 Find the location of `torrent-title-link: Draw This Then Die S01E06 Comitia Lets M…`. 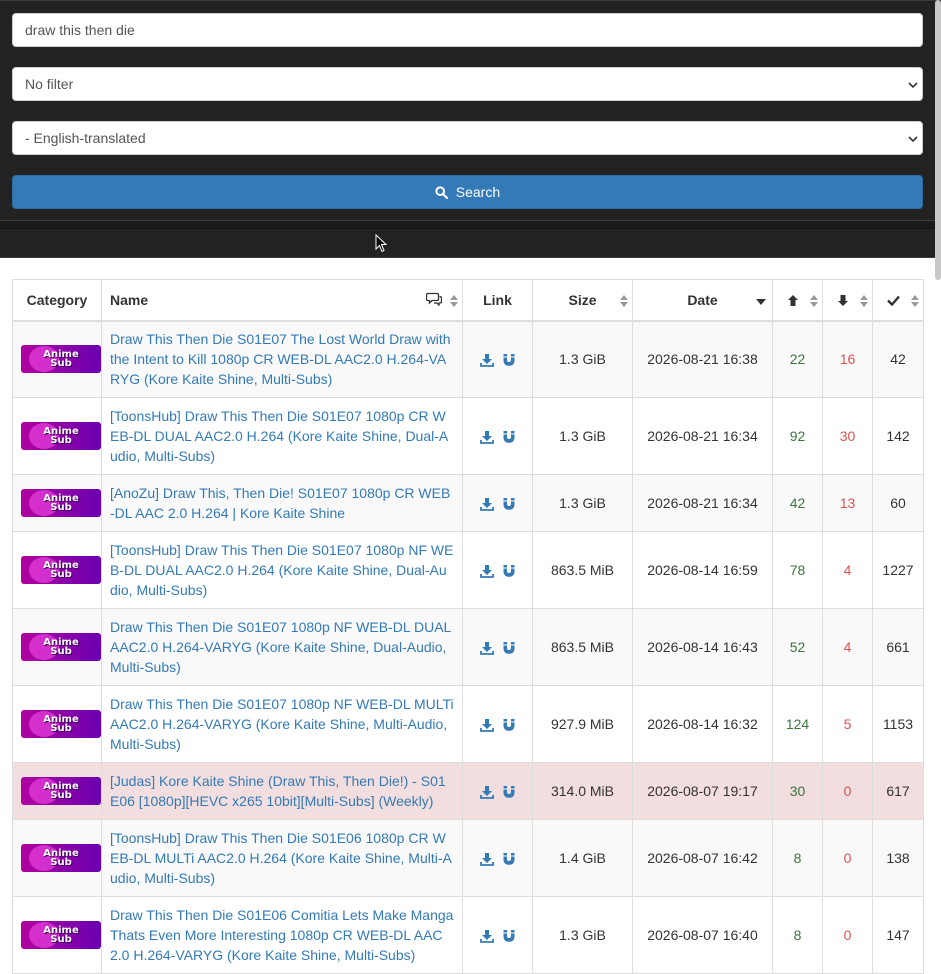

torrent-title-link: Draw This Then Die S01E06 Comitia Lets M… is located at coordinates (282, 935).